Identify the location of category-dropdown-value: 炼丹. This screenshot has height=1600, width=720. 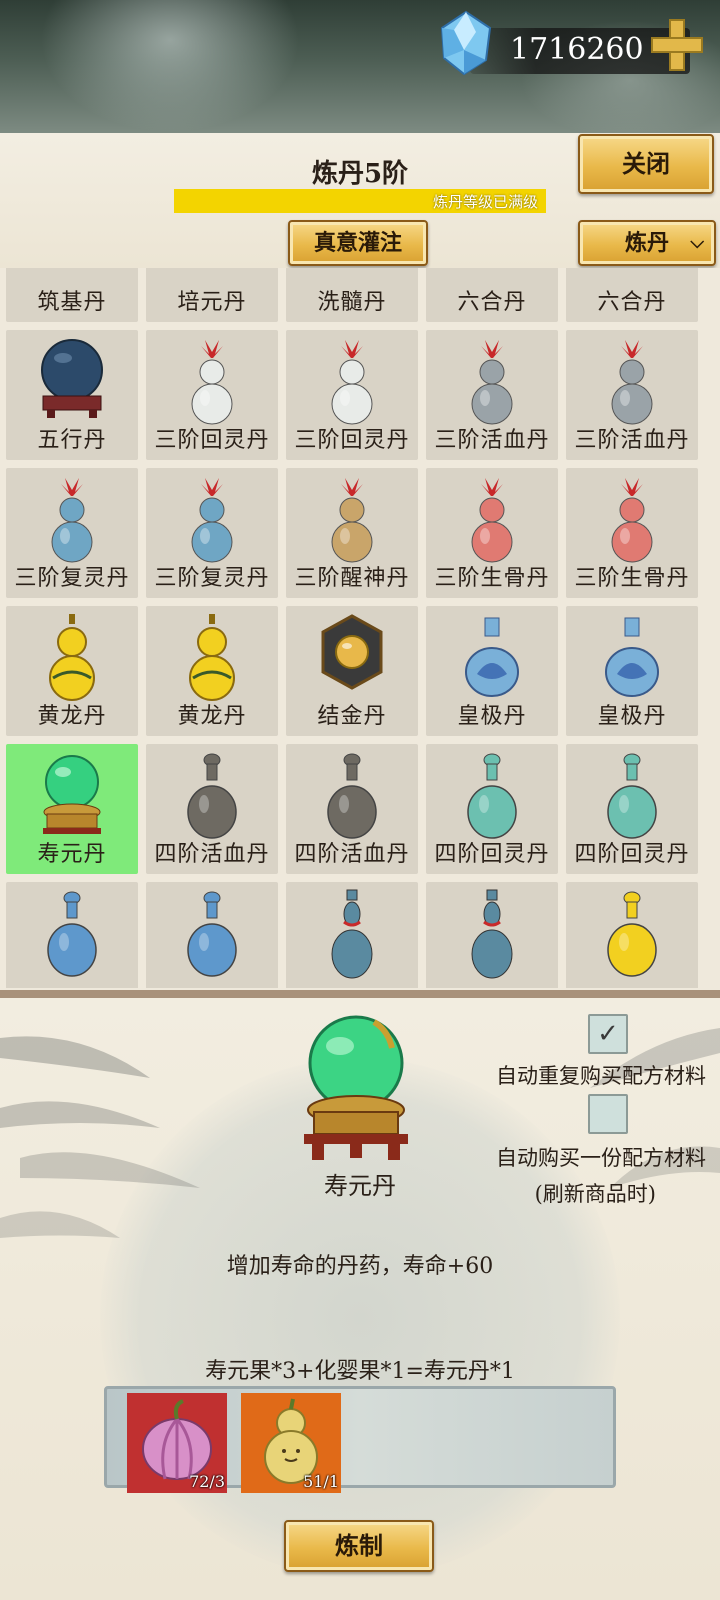
(646, 243).